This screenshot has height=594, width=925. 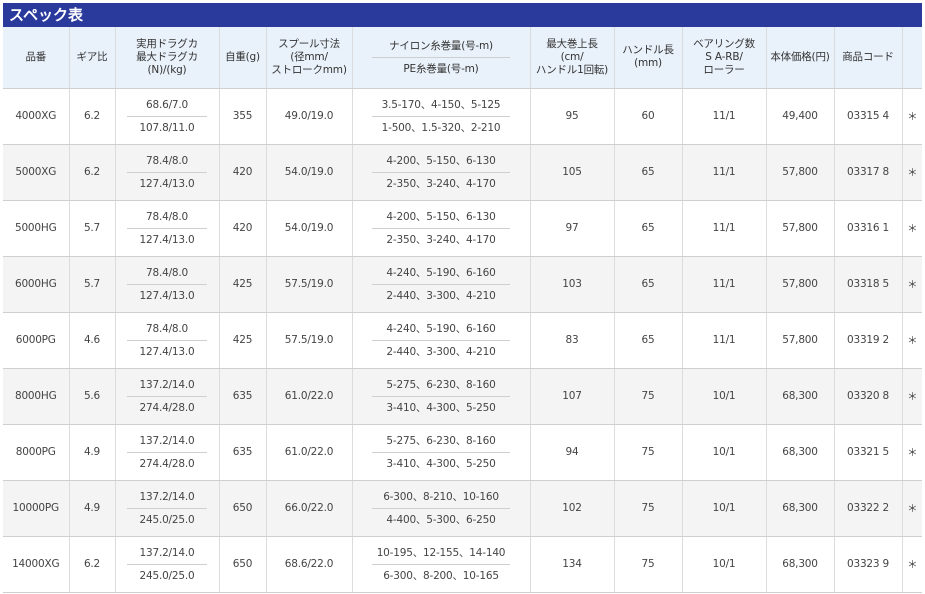 I want to click on cell-price: 49,400, so click(x=800, y=116).